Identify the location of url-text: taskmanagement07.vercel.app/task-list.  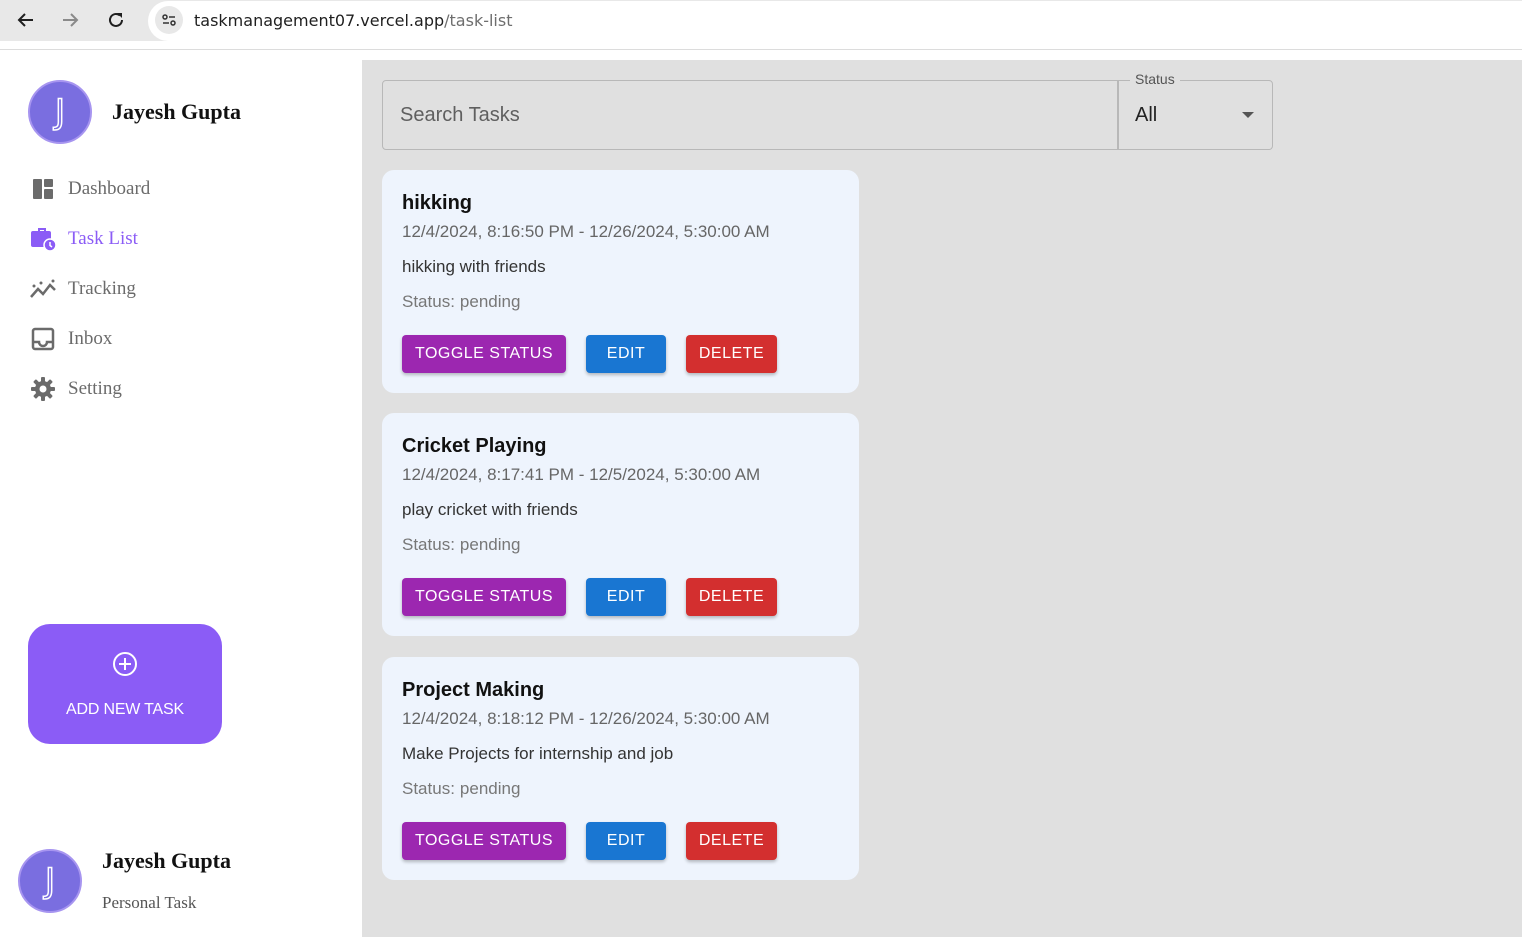
(353, 20).